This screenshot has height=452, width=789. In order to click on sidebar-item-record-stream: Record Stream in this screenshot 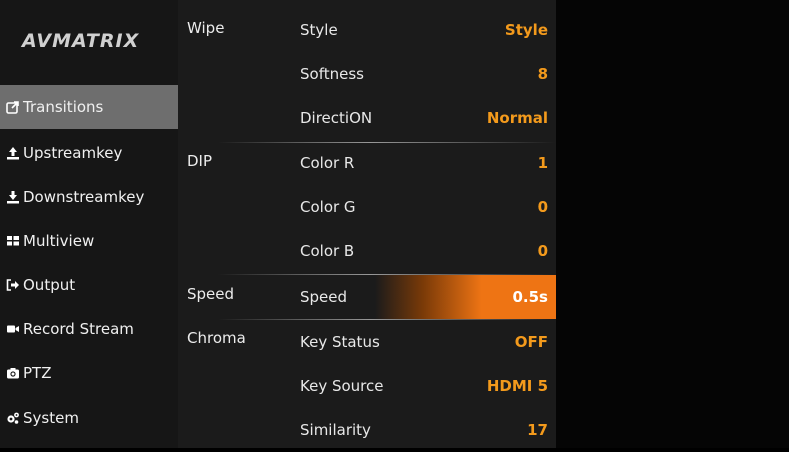, I will do `click(89, 329)`.